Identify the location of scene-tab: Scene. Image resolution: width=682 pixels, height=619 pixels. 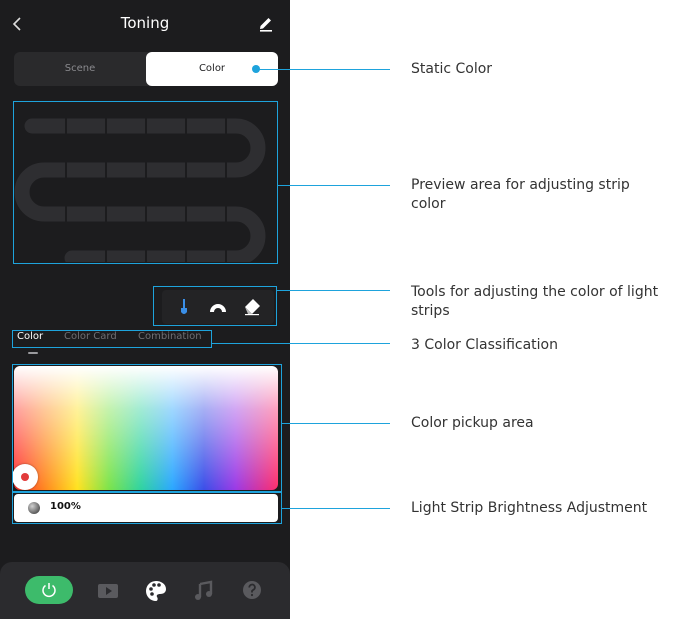
(80, 69).